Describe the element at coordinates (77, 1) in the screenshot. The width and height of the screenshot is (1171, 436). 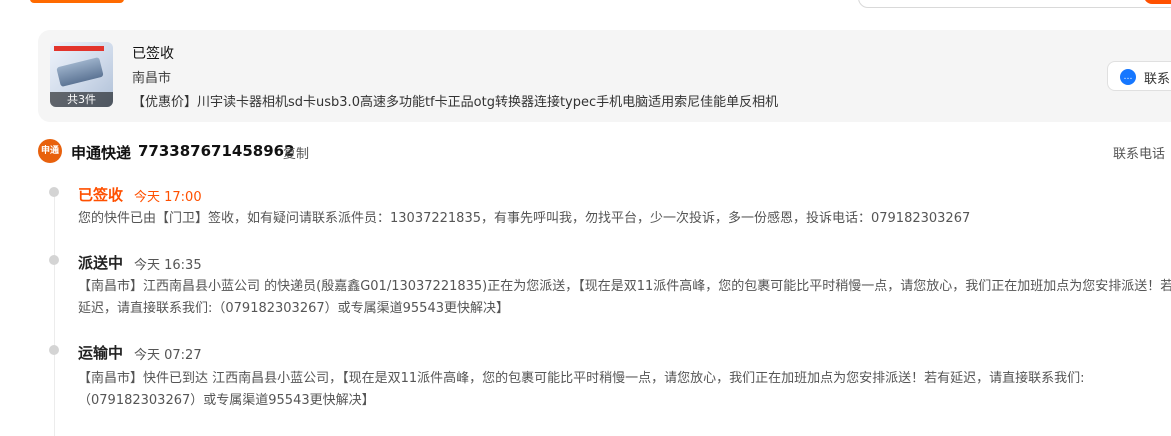
I see `site-logo` at that location.